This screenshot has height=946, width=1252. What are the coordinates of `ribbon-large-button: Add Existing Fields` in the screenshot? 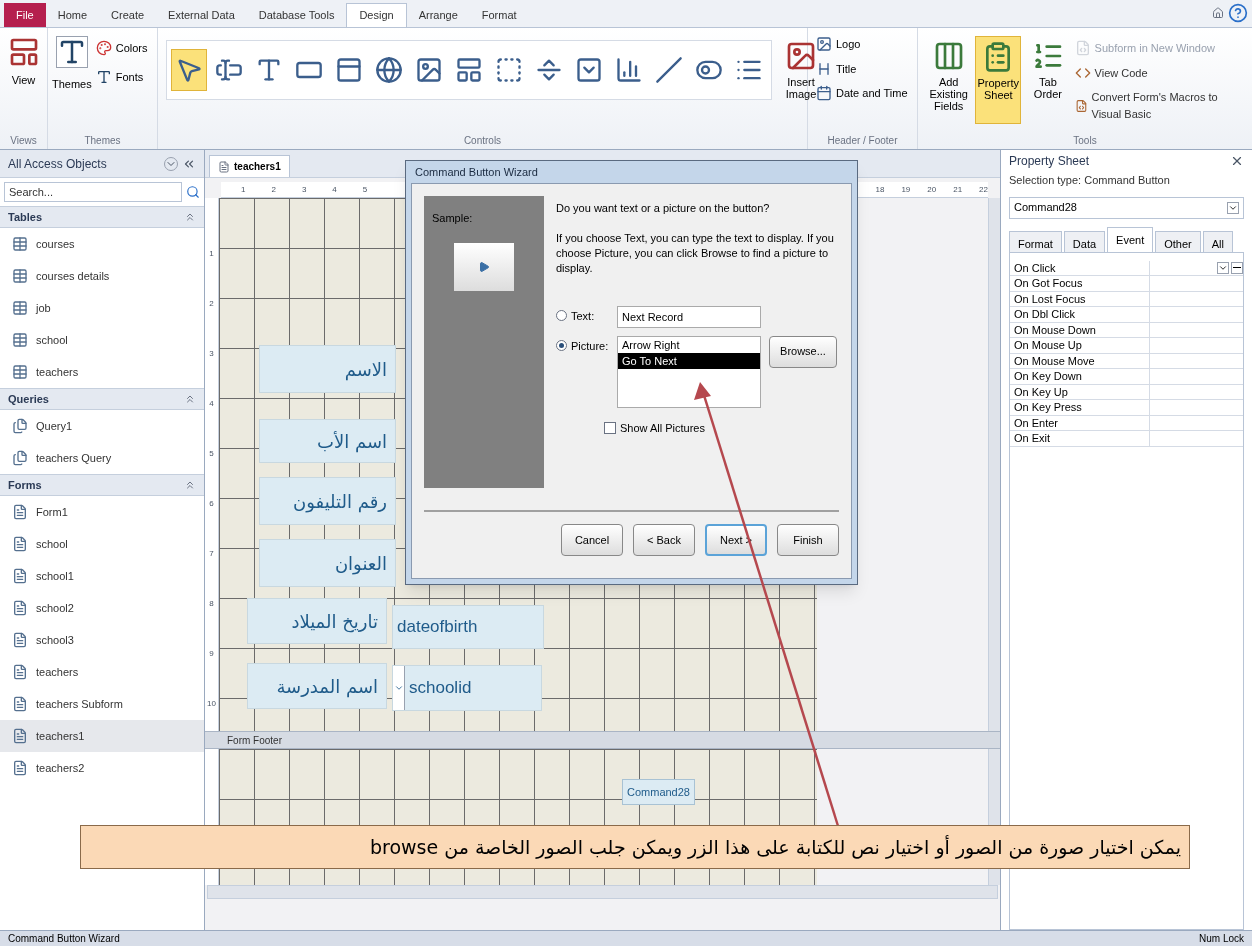 It's located at (949, 80).